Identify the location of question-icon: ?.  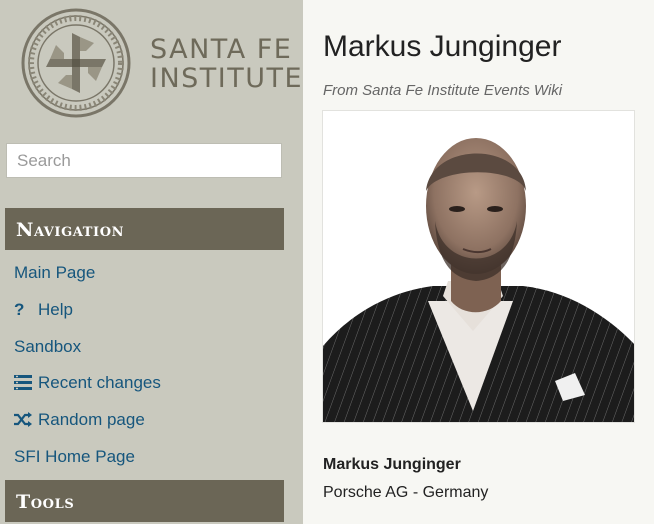
(19, 309).